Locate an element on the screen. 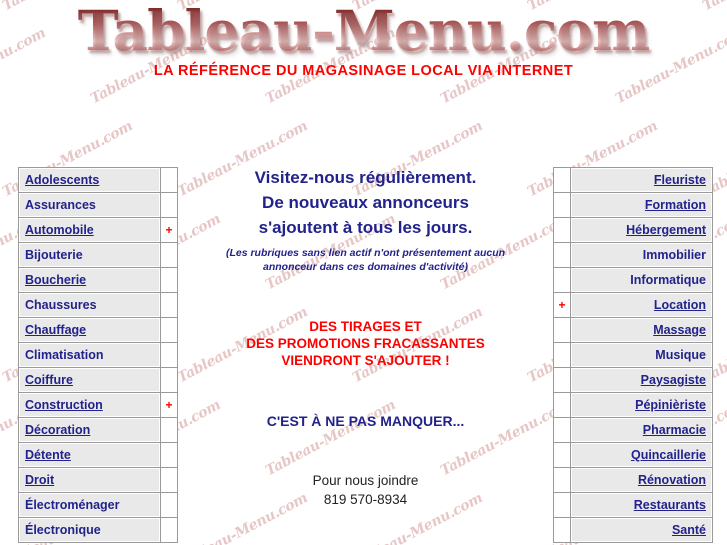 This screenshot has height=545, width=727. menu-item-construction: Construction is located at coordinates (89, 405).